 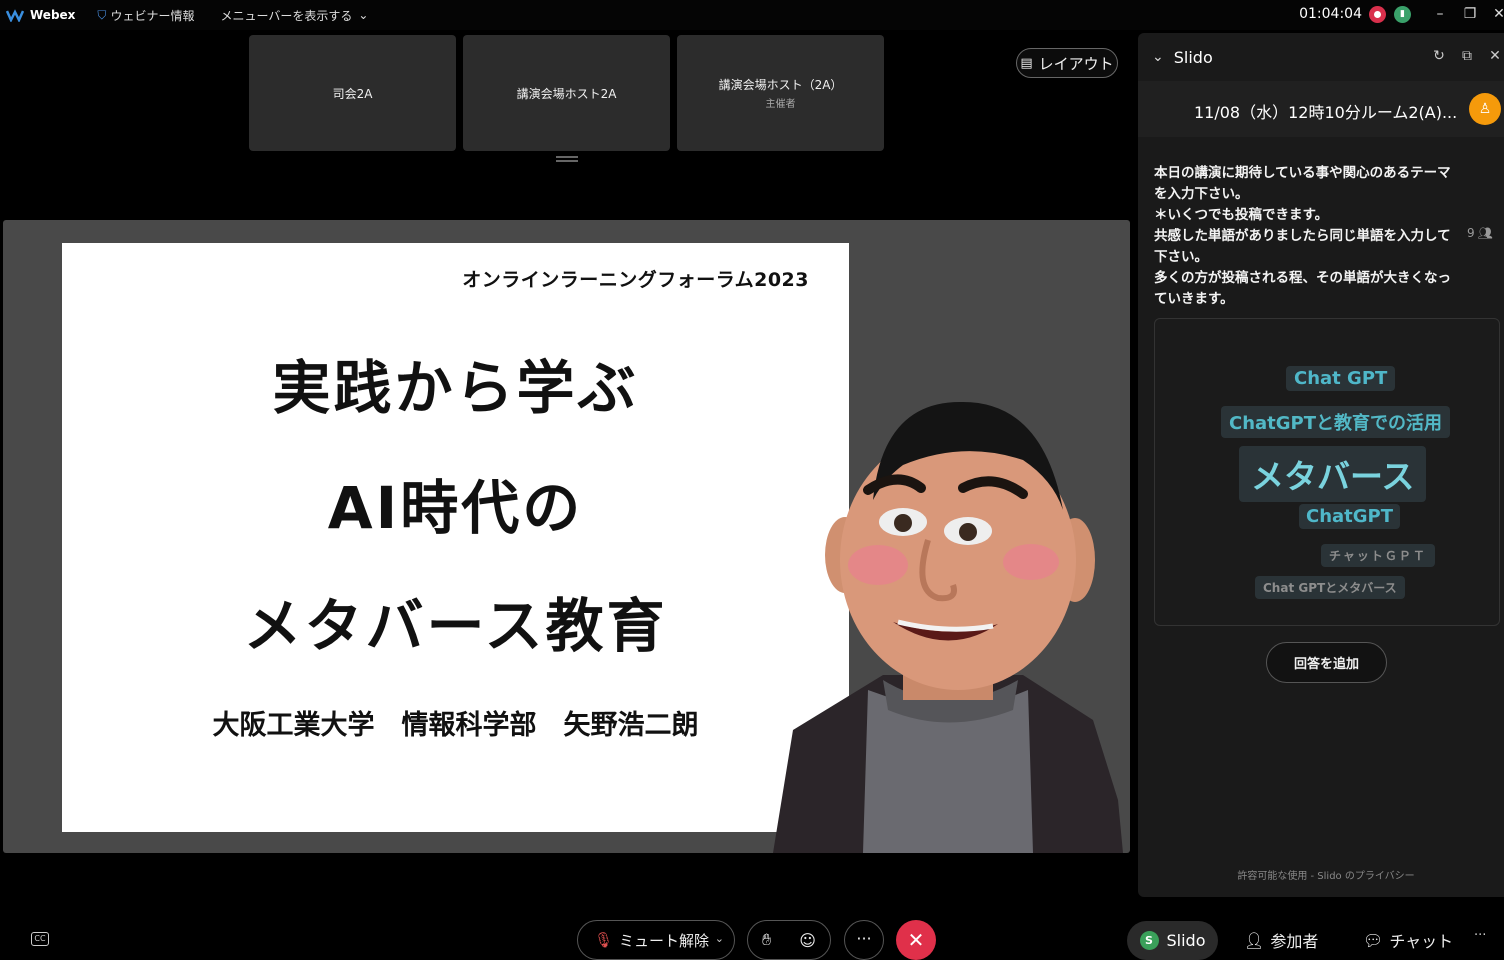 I want to click on slido-footer-links: 許容可能な使用 - Slido のプライバシー, so click(x=1321, y=874).